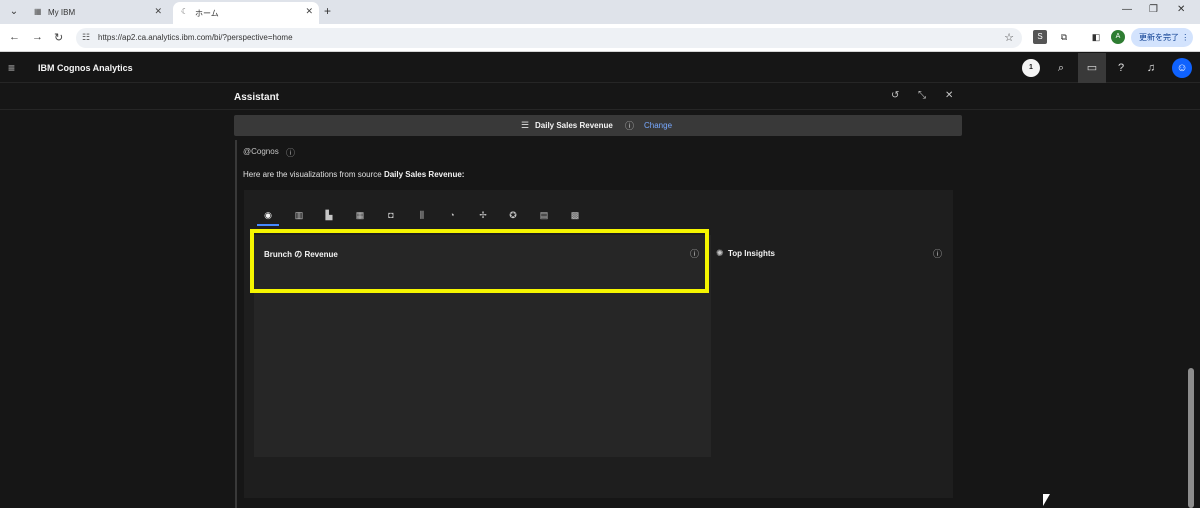 This screenshot has height=508, width=1200. I want to click on extensions-puzzle-icon: ⧉, so click(1064, 37).